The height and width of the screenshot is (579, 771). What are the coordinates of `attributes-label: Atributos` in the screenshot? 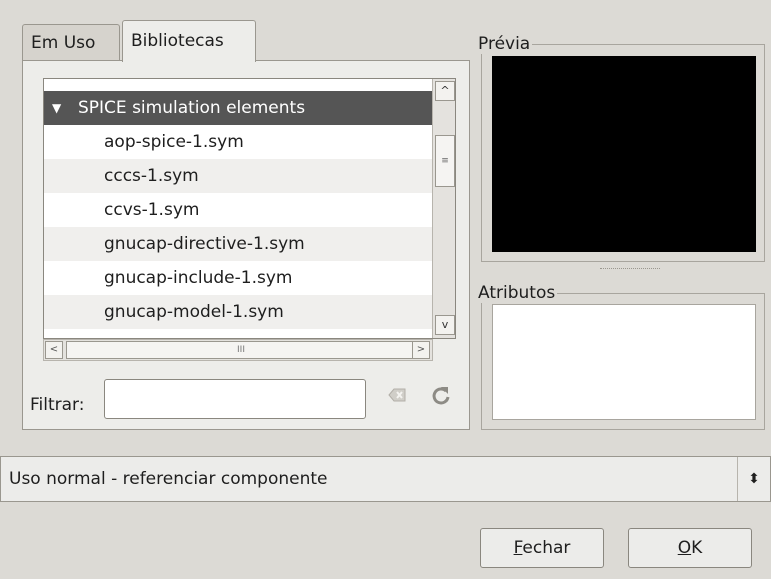 It's located at (517, 293).